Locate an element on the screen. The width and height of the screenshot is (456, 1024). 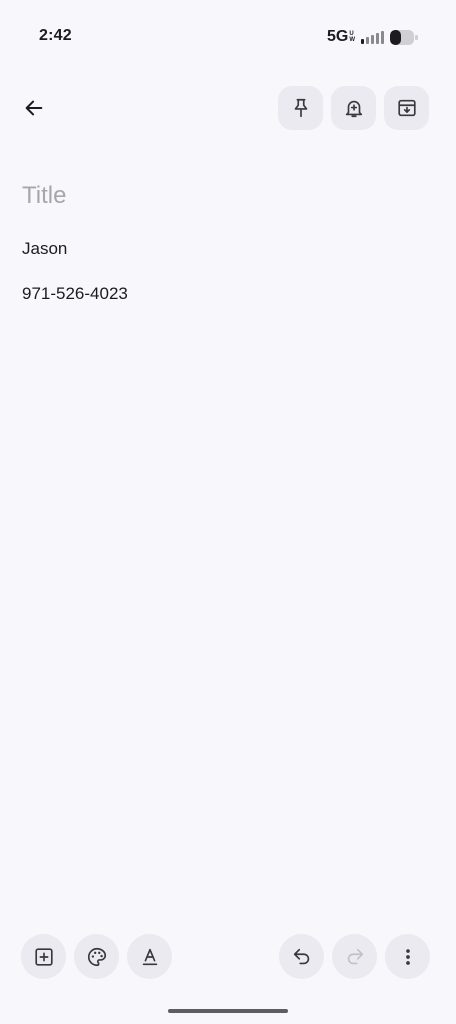
palette-icon is located at coordinates (96, 956).